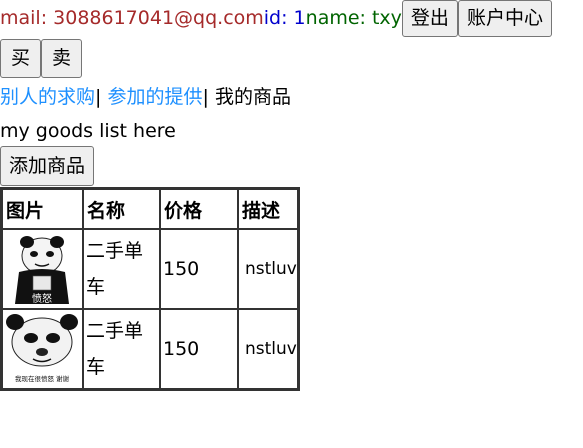 The height and width of the screenshot is (448, 583). What do you see at coordinates (47, 97) in the screenshot?
I see `tab-others-requests: 别人的求购` at bounding box center [47, 97].